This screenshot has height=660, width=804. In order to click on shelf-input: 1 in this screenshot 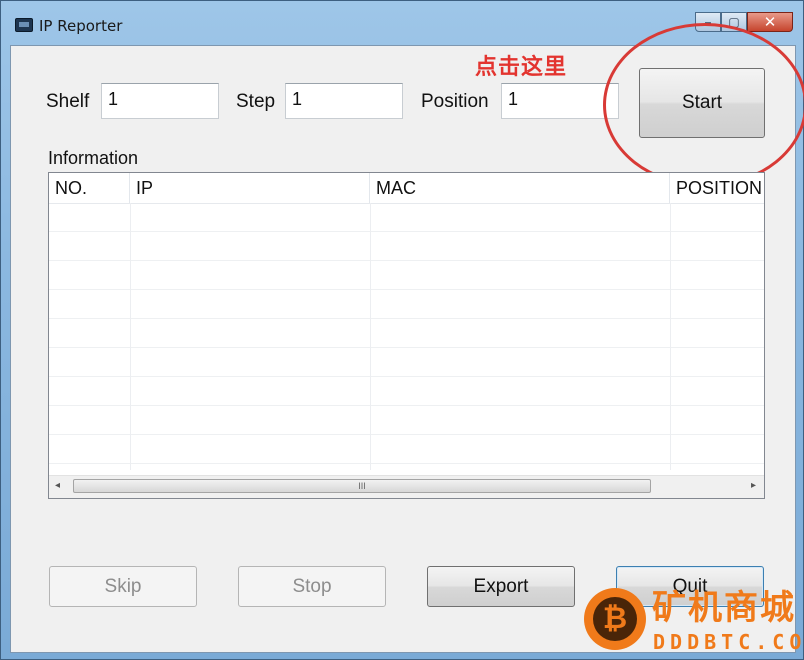, I will do `click(160, 101)`.